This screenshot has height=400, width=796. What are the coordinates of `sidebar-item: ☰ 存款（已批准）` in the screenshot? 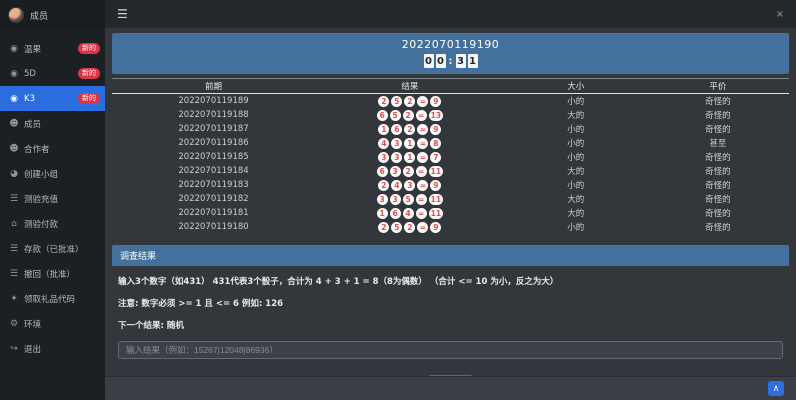 It's located at (52, 248).